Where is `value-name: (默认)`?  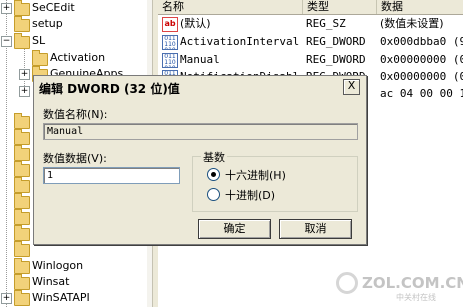 value-name: (默认) is located at coordinates (195, 23).